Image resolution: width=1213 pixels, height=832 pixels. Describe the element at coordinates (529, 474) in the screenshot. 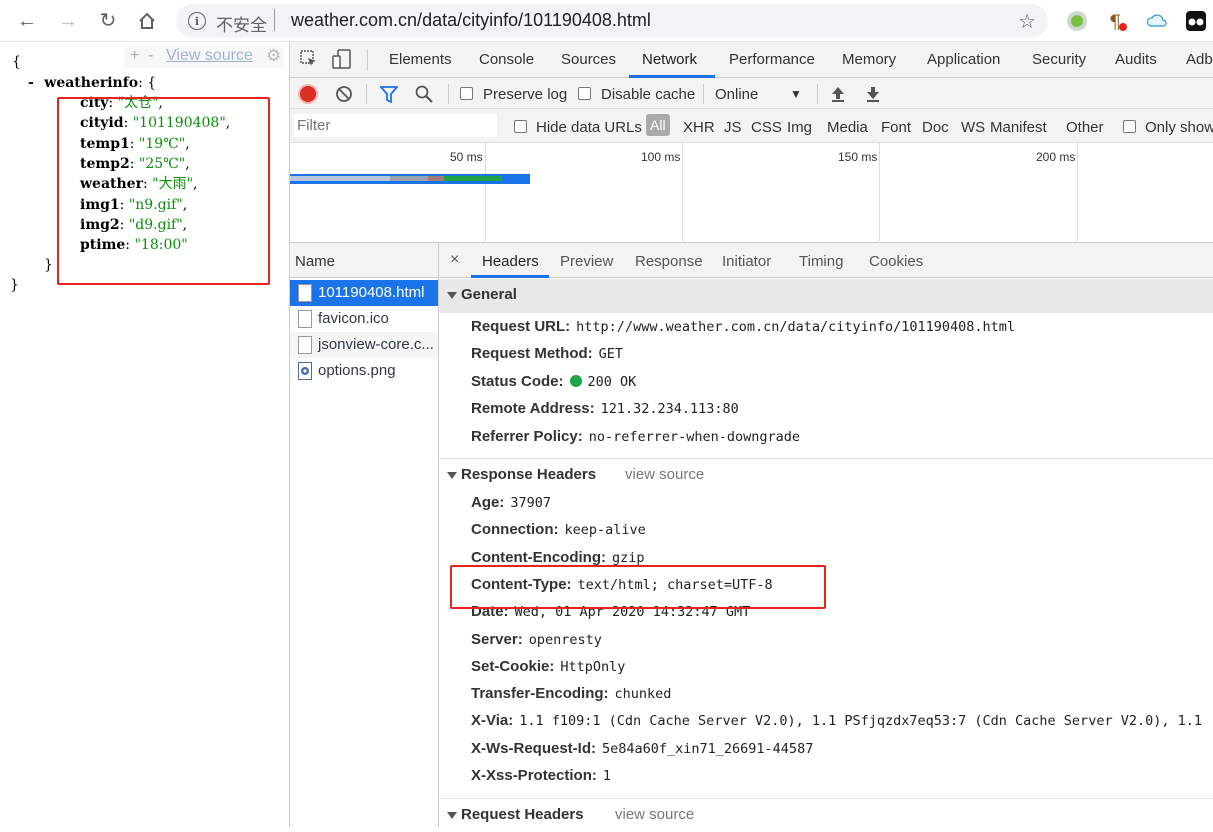

I see `response-headers-title: Response Headers` at that location.